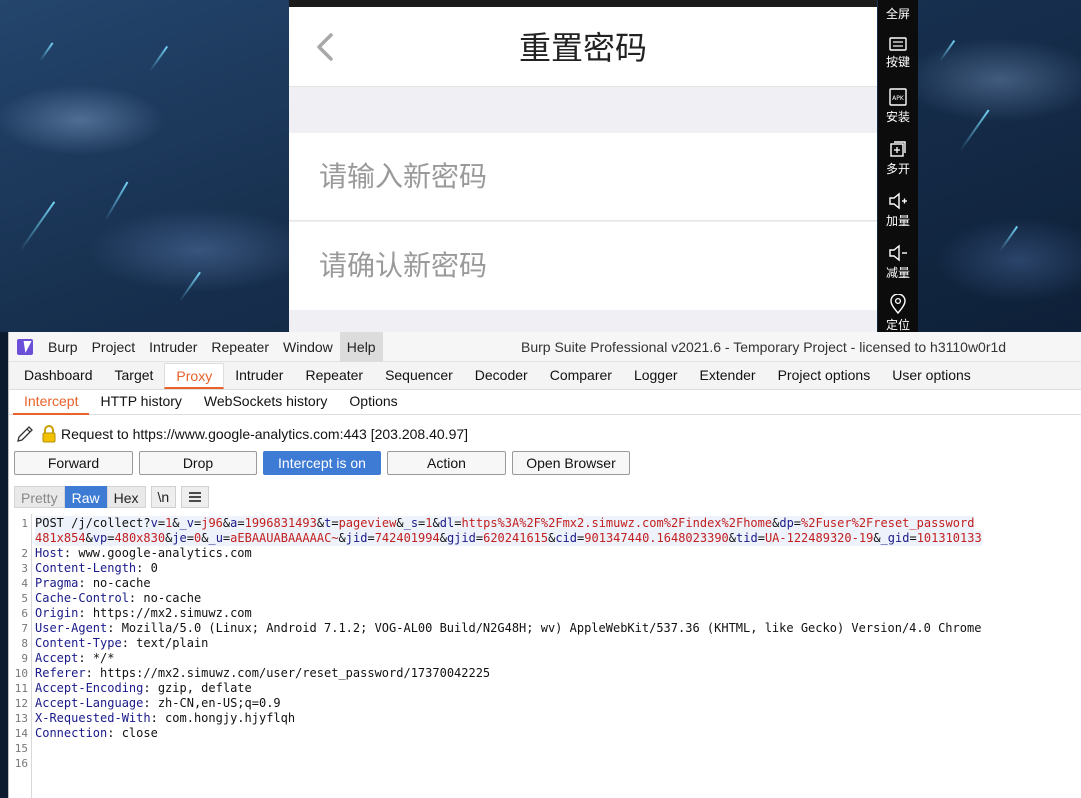  Describe the element at coordinates (39, 497) in the screenshot. I see `view-pretty-tab: Pretty` at that location.